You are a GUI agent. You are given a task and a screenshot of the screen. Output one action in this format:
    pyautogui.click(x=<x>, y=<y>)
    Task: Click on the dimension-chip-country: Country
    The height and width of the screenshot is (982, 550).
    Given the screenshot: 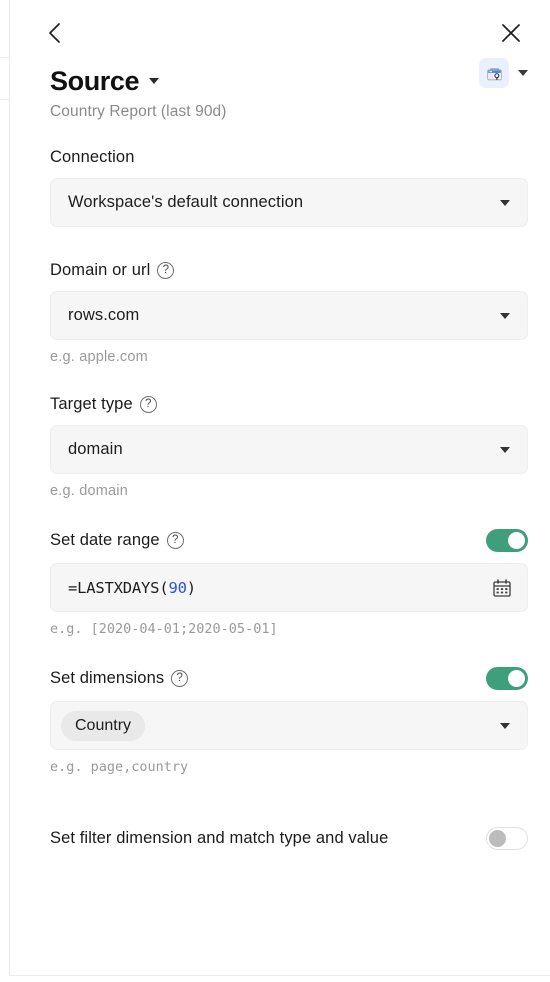 What is the action you would take?
    pyautogui.click(x=103, y=725)
    